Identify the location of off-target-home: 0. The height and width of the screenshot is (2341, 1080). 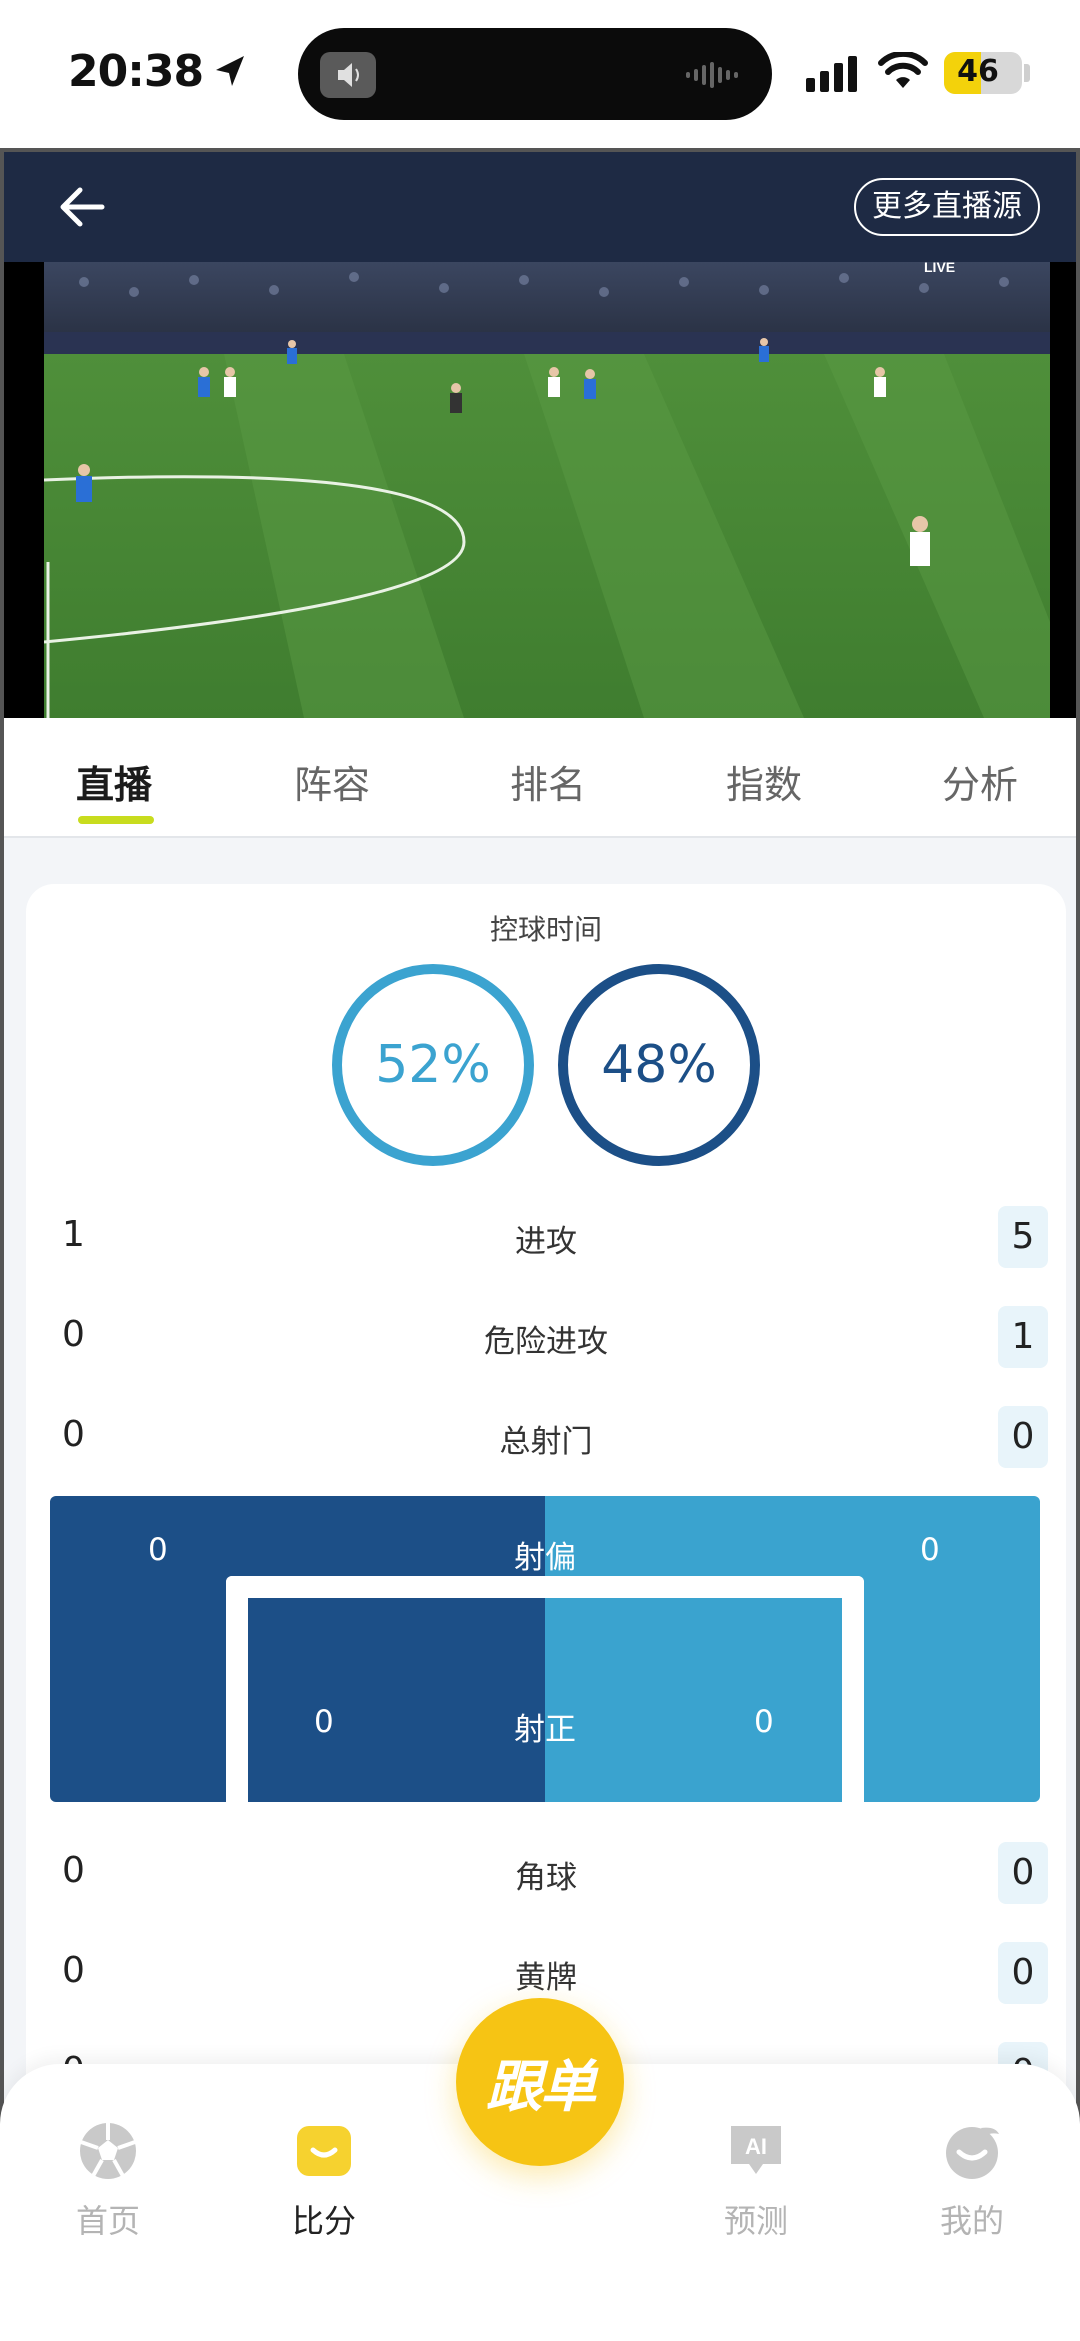
(158, 1550).